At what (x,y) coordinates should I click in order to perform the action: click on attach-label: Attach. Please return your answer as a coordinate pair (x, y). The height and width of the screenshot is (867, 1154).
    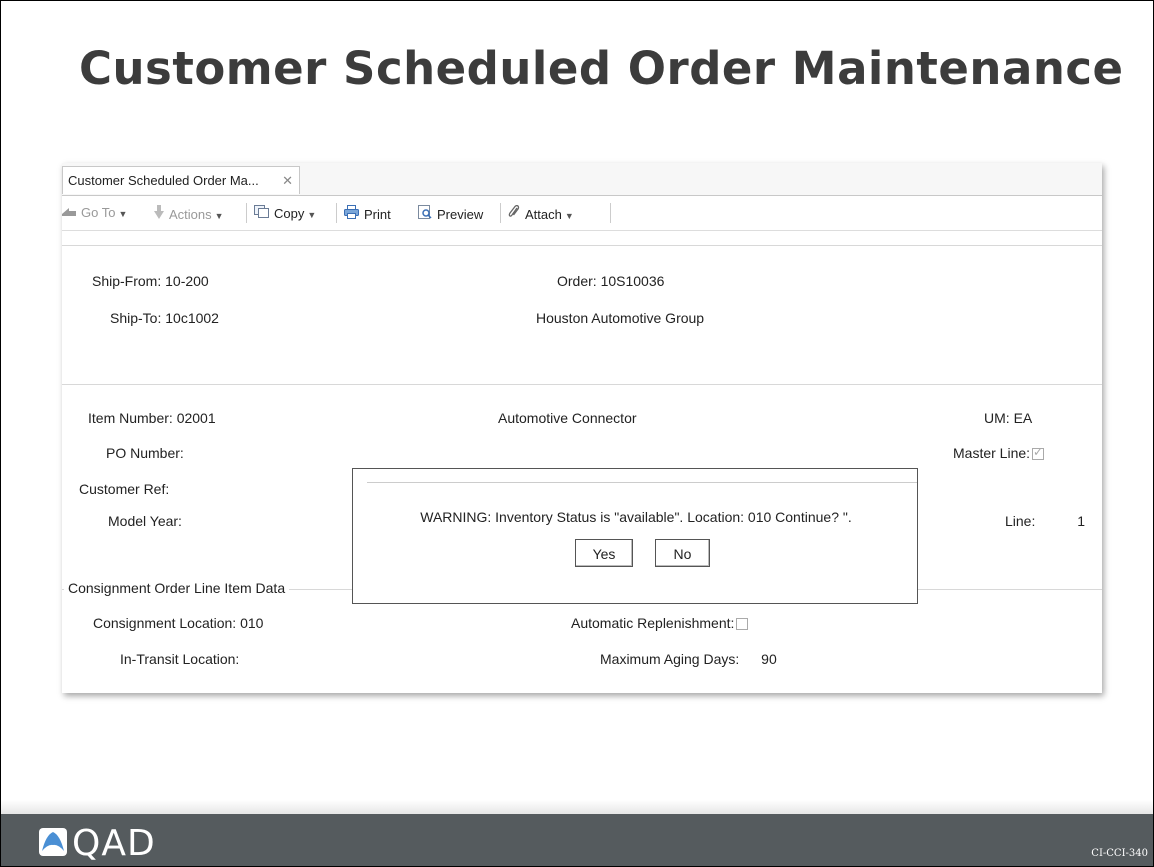
    Looking at the image, I should click on (543, 214).